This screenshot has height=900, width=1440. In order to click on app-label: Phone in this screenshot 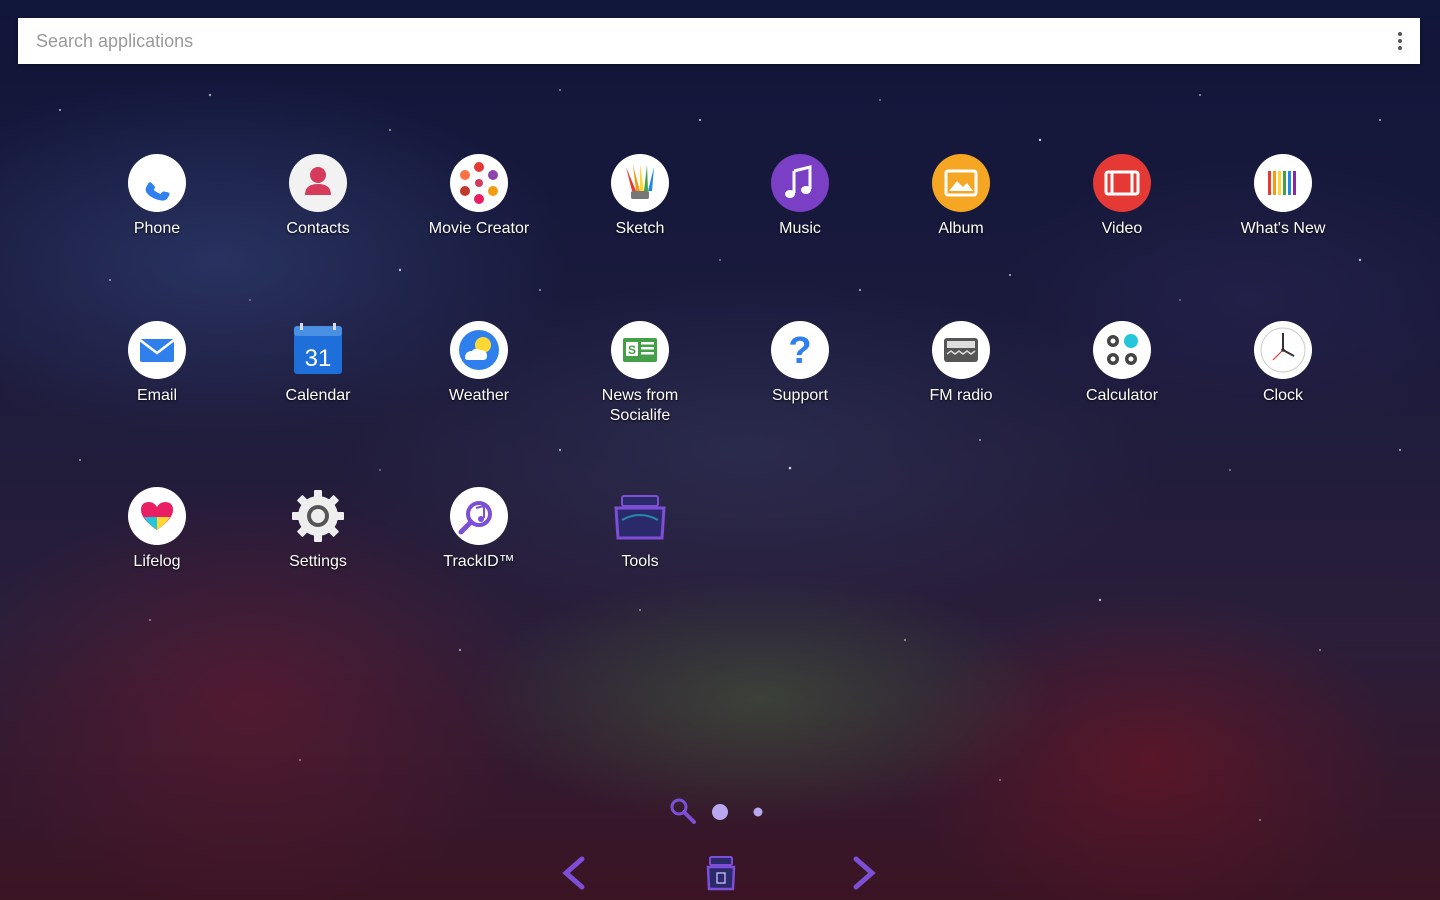, I will do `click(157, 228)`.